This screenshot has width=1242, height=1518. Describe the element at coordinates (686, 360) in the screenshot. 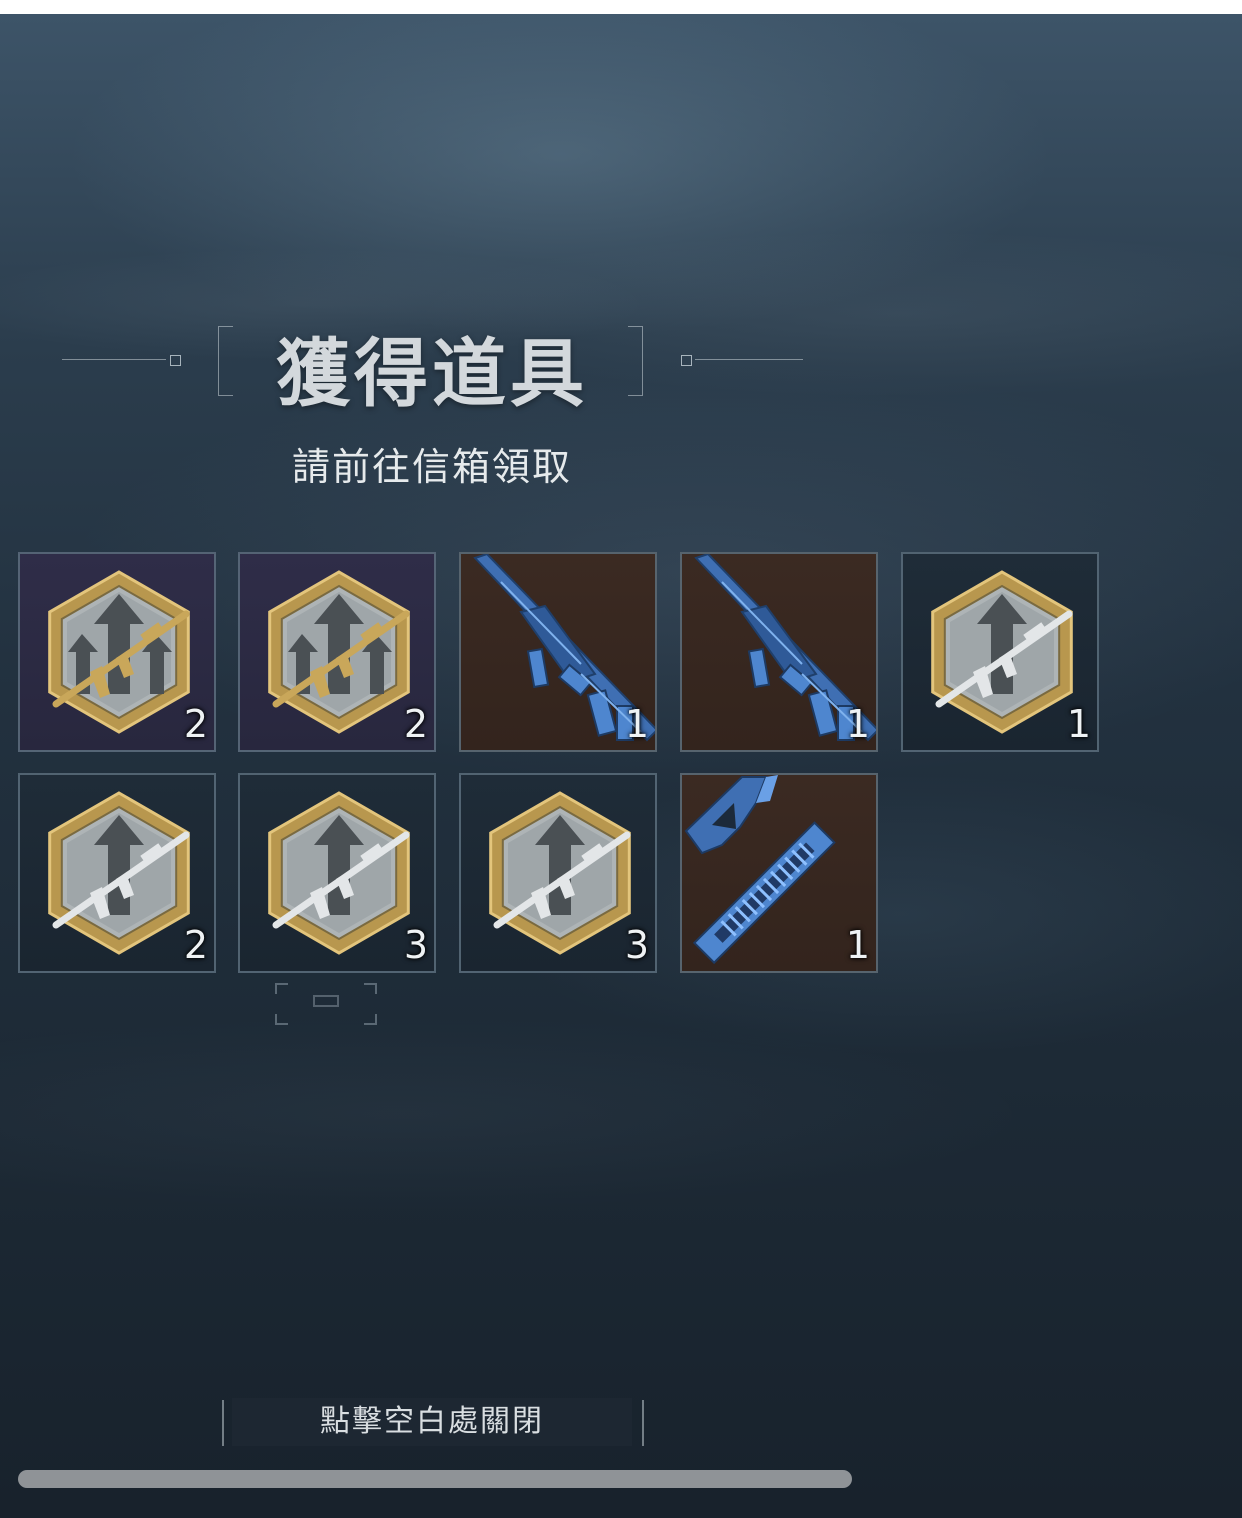

I see `title-right-square` at that location.